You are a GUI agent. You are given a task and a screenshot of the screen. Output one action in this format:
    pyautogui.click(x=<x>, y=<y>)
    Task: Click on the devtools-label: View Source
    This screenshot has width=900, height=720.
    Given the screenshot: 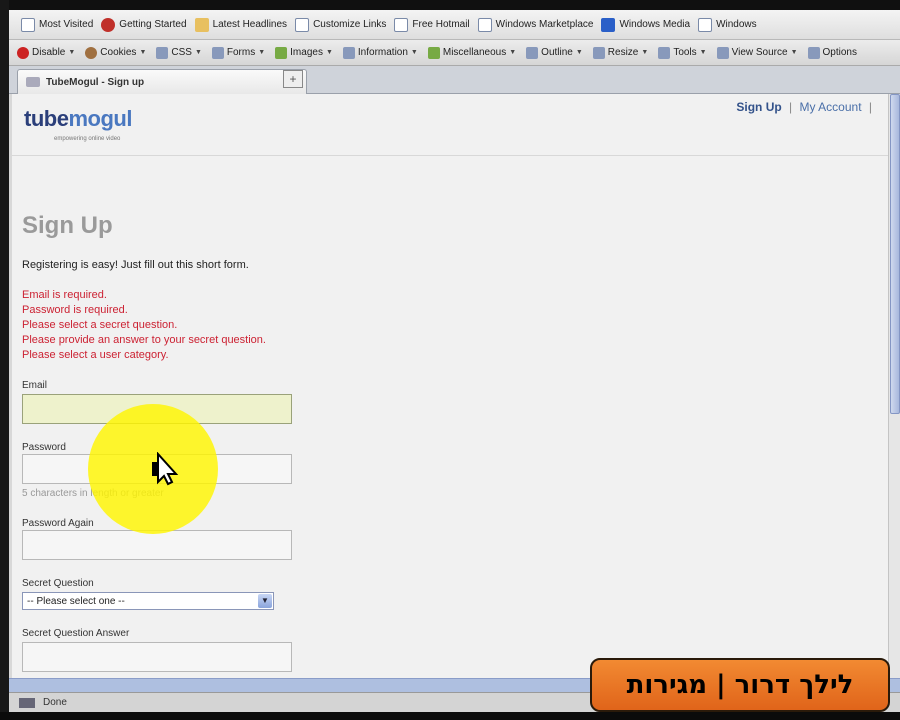 What is the action you would take?
    pyautogui.click(x=759, y=52)
    